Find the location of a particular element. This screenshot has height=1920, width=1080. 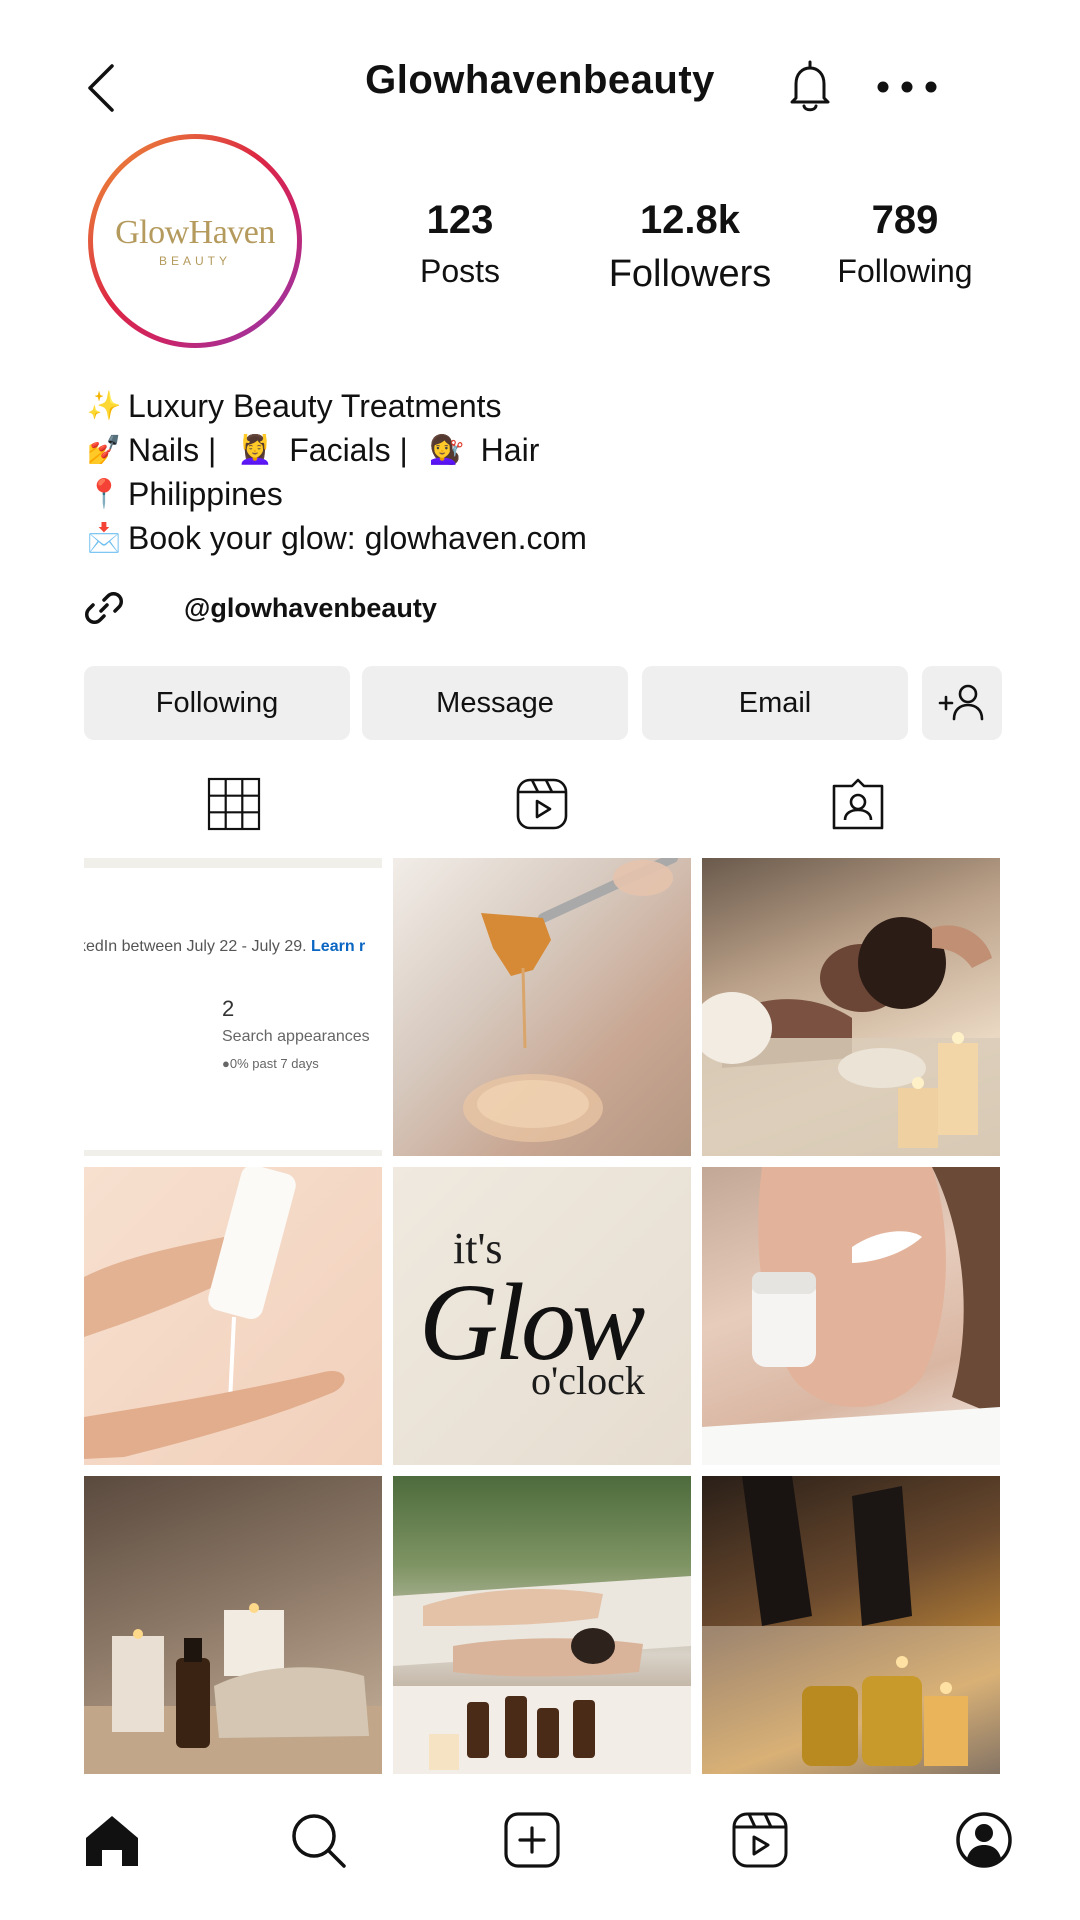

grid-icon is located at coordinates (234, 804).